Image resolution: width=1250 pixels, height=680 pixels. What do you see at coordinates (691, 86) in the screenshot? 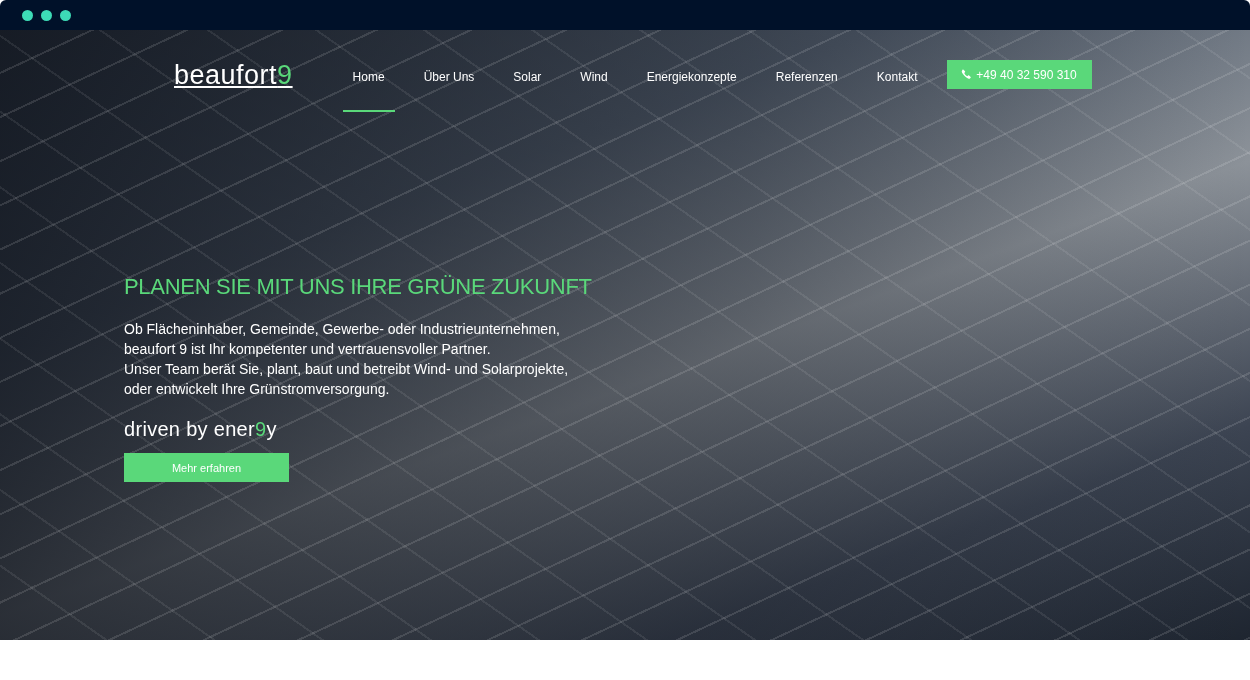
I see `nav-link: Energiekonzepte` at bounding box center [691, 86].